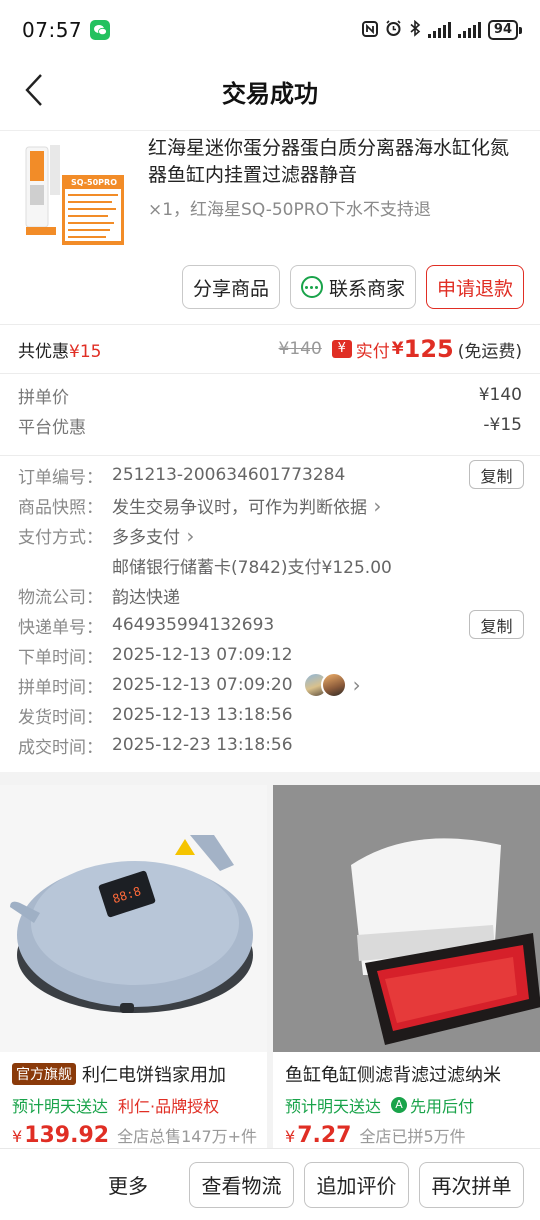  I want to click on chevron-left-icon, so click(33, 90).